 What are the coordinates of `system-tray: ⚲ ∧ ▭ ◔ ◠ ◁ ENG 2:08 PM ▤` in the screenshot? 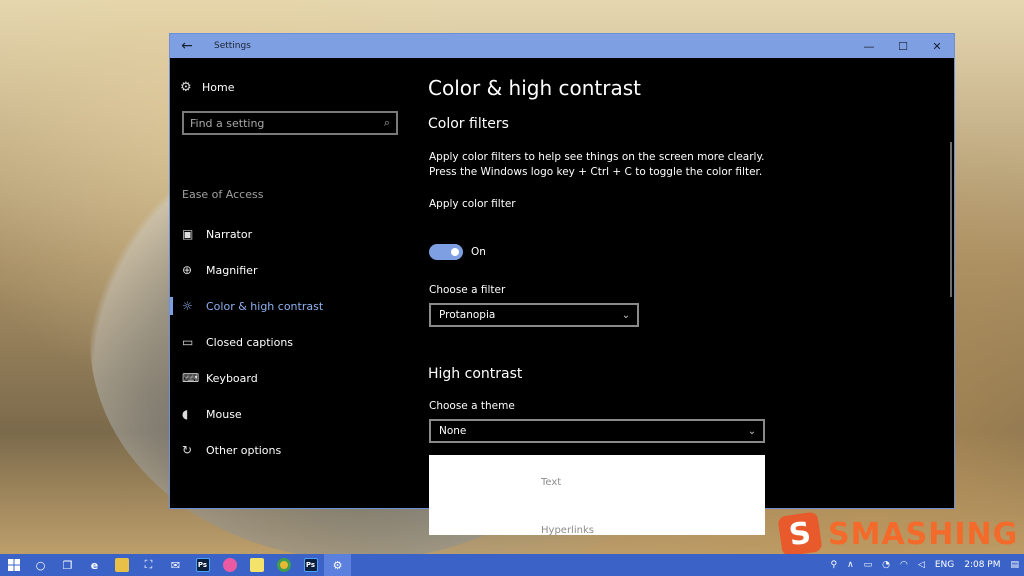 It's located at (924, 565).